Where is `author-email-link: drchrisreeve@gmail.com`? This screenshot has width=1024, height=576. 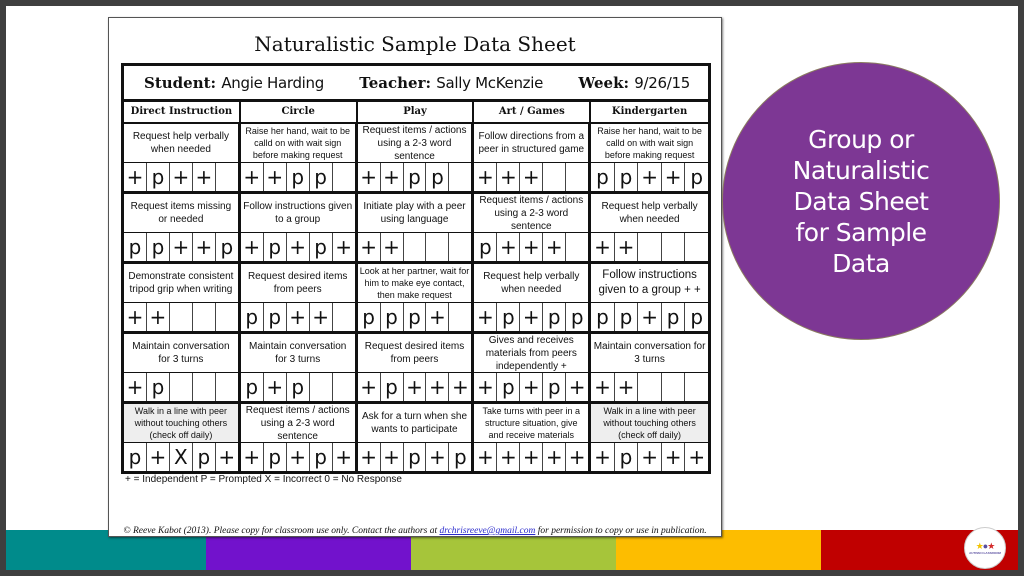 author-email-link: drchrisreeve@gmail.com is located at coordinates (487, 531).